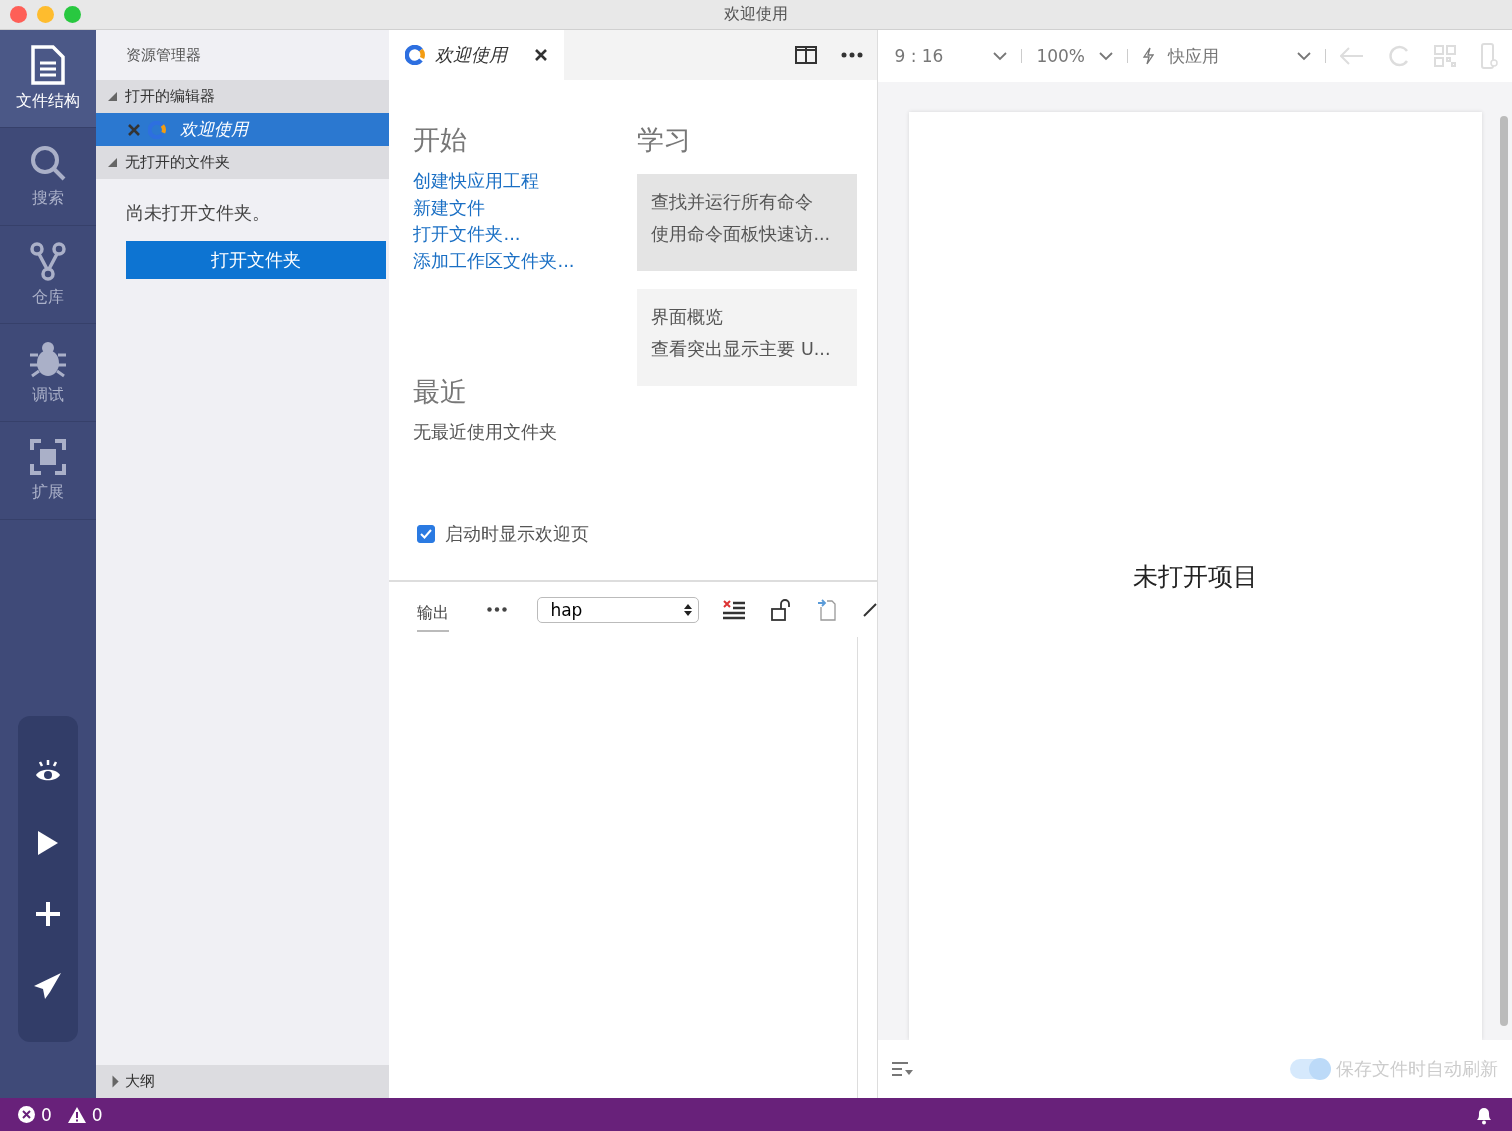 Image resolution: width=1512 pixels, height=1131 pixels. What do you see at coordinates (827, 609) in the screenshot?
I see `file-arrow-icon` at bounding box center [827, 609].